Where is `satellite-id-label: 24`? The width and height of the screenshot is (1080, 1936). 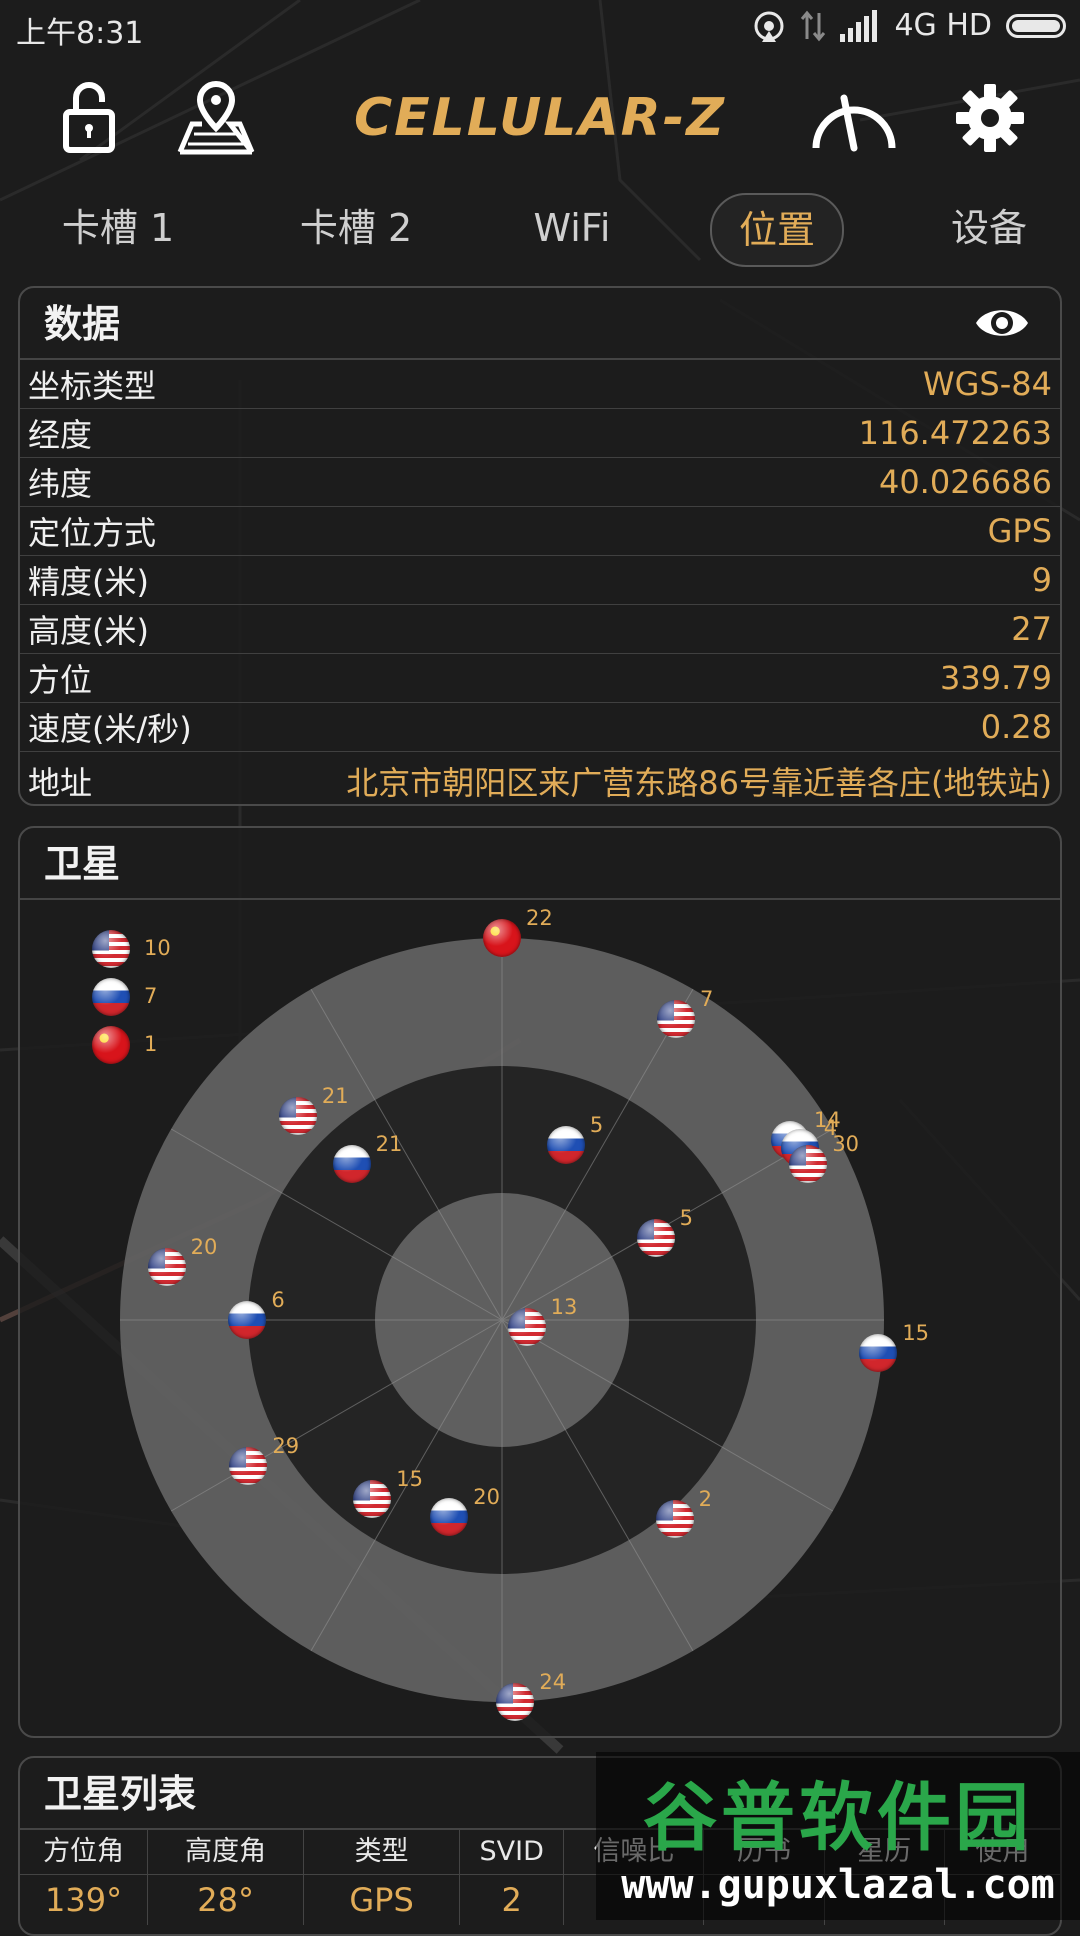
satellite-id-label: 24 is located at coordinates (553, 1681).